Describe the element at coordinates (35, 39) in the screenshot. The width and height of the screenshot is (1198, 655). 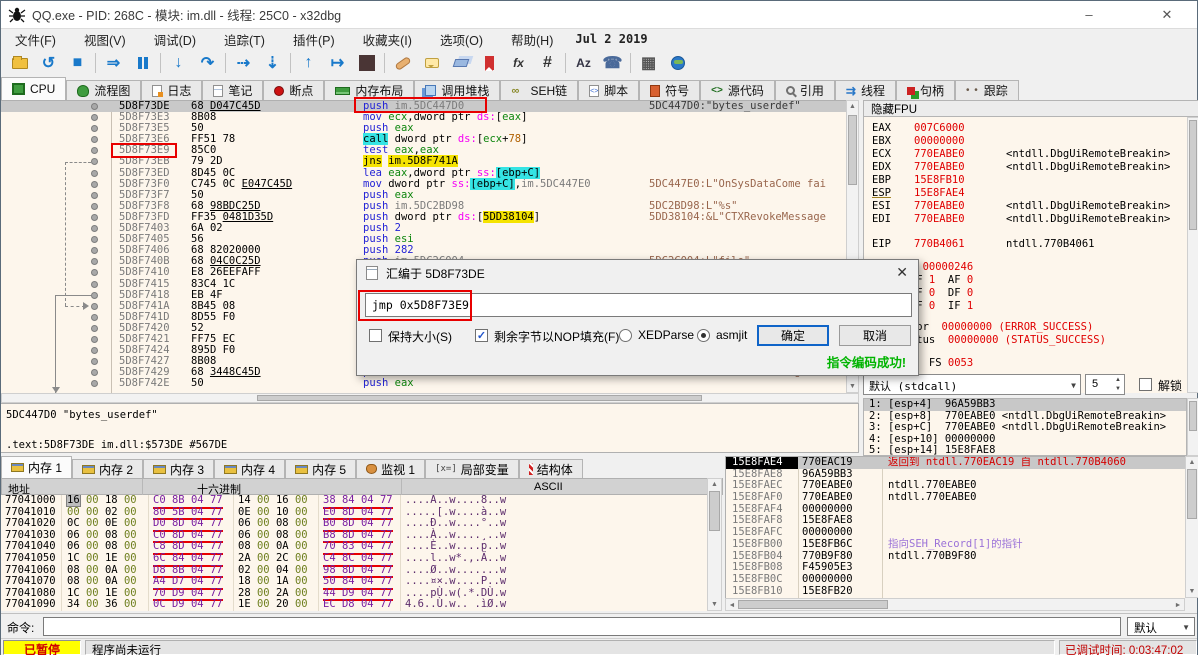
I see `menu-item: 文件(F)` at that location.